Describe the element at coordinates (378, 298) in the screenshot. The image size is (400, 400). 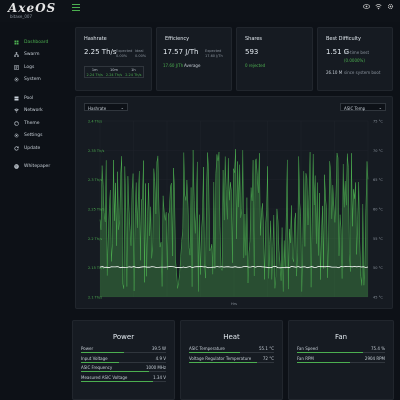
I see `y-right-tick: 45 °C` at that location.